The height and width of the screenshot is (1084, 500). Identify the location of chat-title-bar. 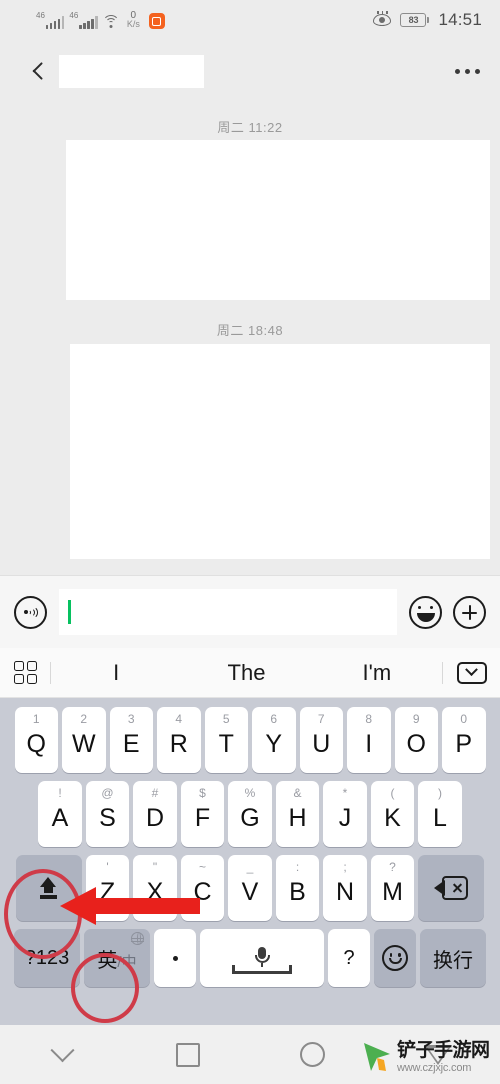
(250, 71).